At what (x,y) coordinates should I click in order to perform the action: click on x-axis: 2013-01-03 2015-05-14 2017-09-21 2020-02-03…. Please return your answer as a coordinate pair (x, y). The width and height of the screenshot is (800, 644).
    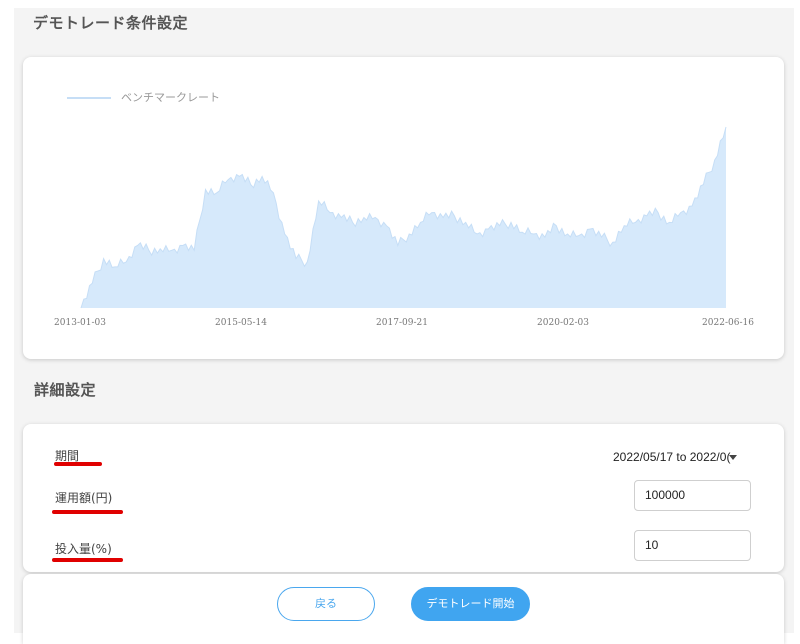
    Looking at the image, I should click on (404, 323).